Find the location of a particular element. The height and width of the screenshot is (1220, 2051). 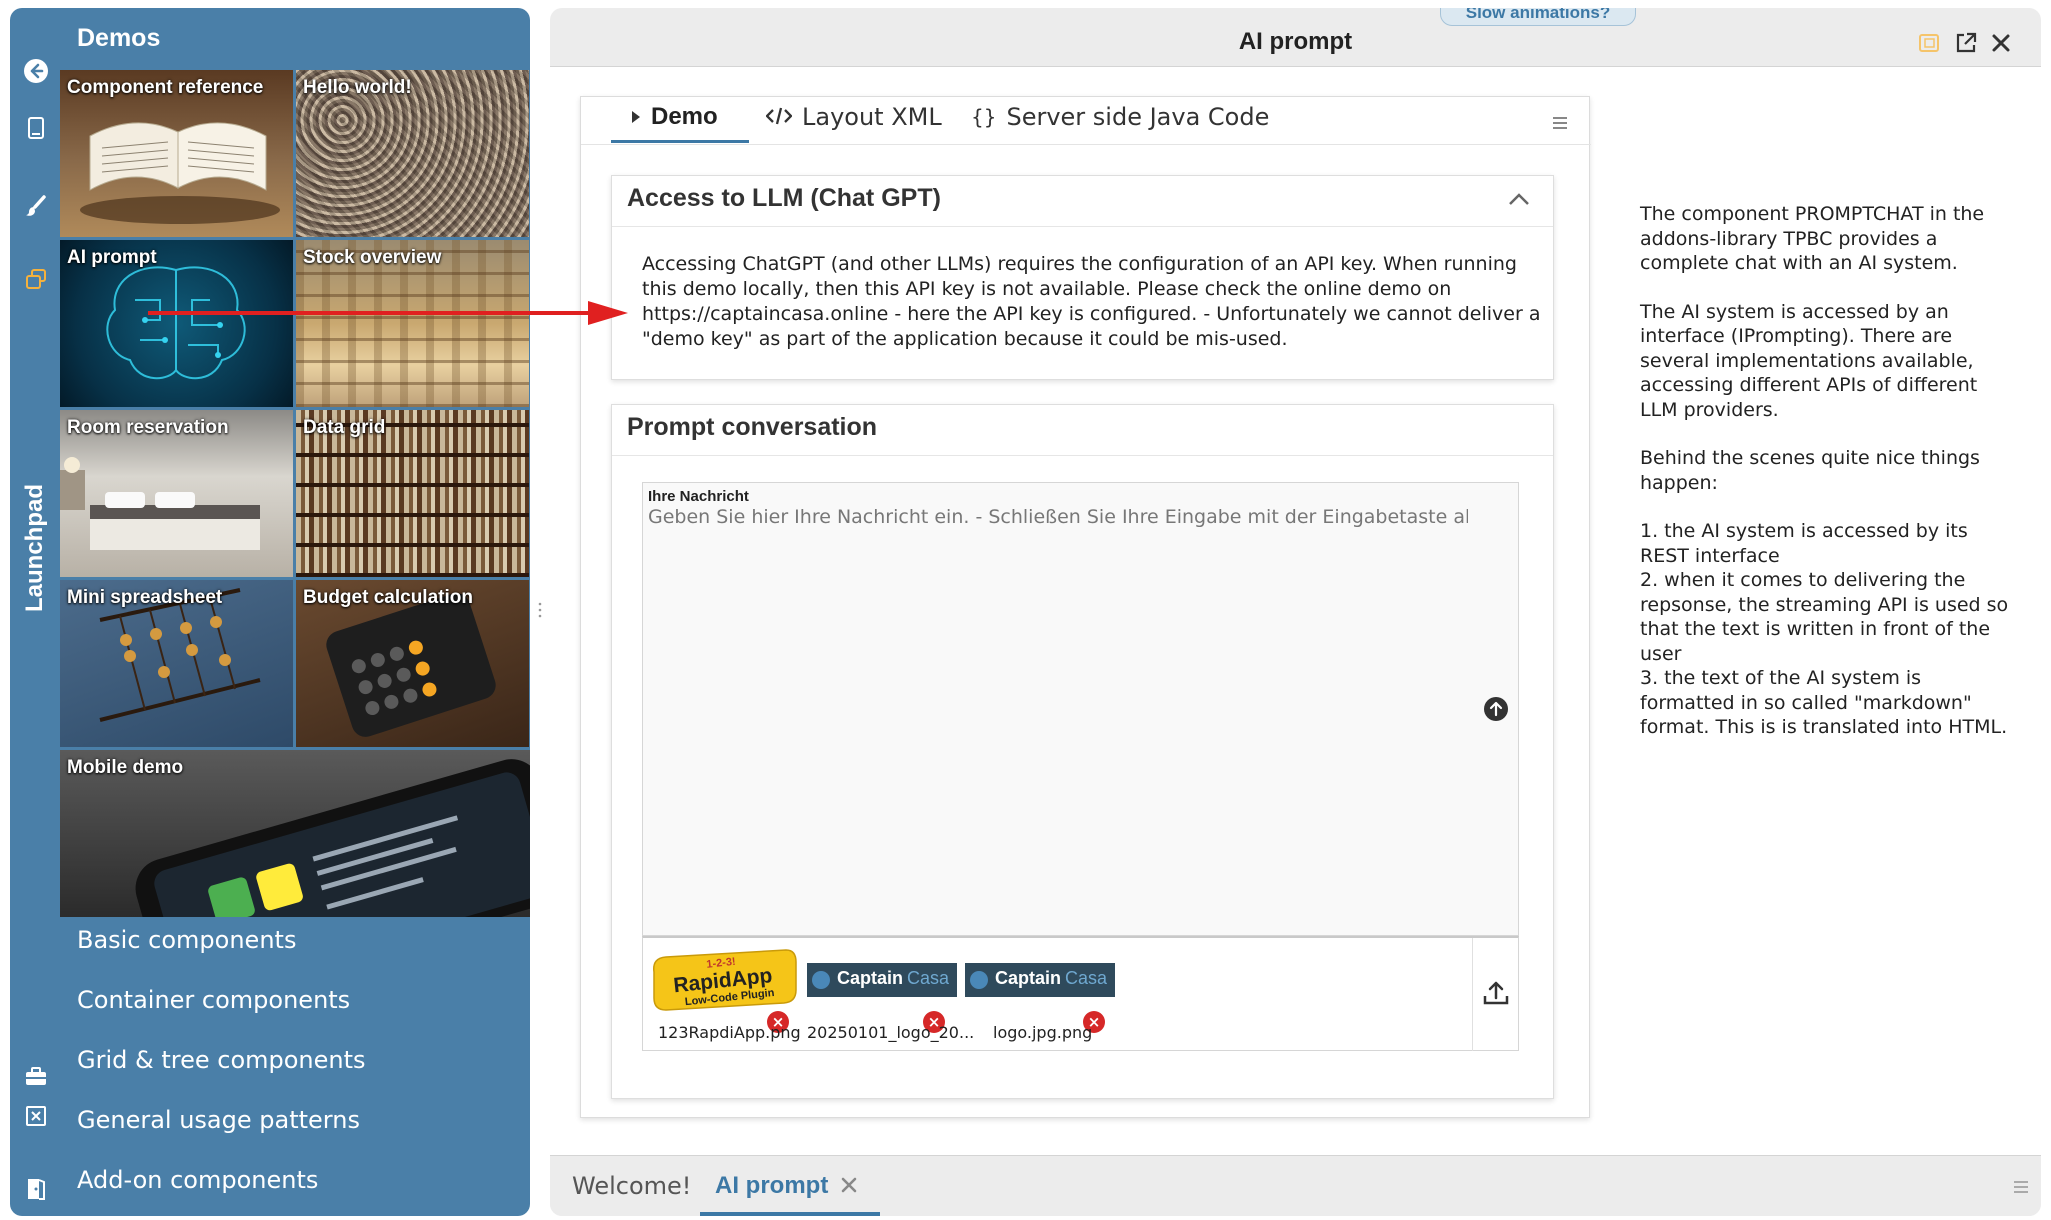

annotation-arrow is located at coordinates (388, 313).